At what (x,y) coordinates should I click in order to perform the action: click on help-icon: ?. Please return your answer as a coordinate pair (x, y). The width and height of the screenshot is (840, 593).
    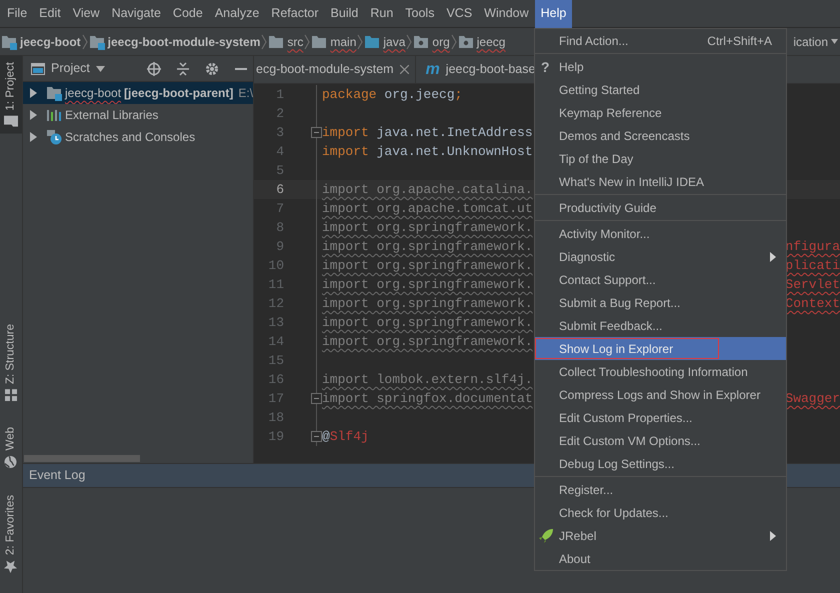
    Looking at the image, I should click on (545, 67).